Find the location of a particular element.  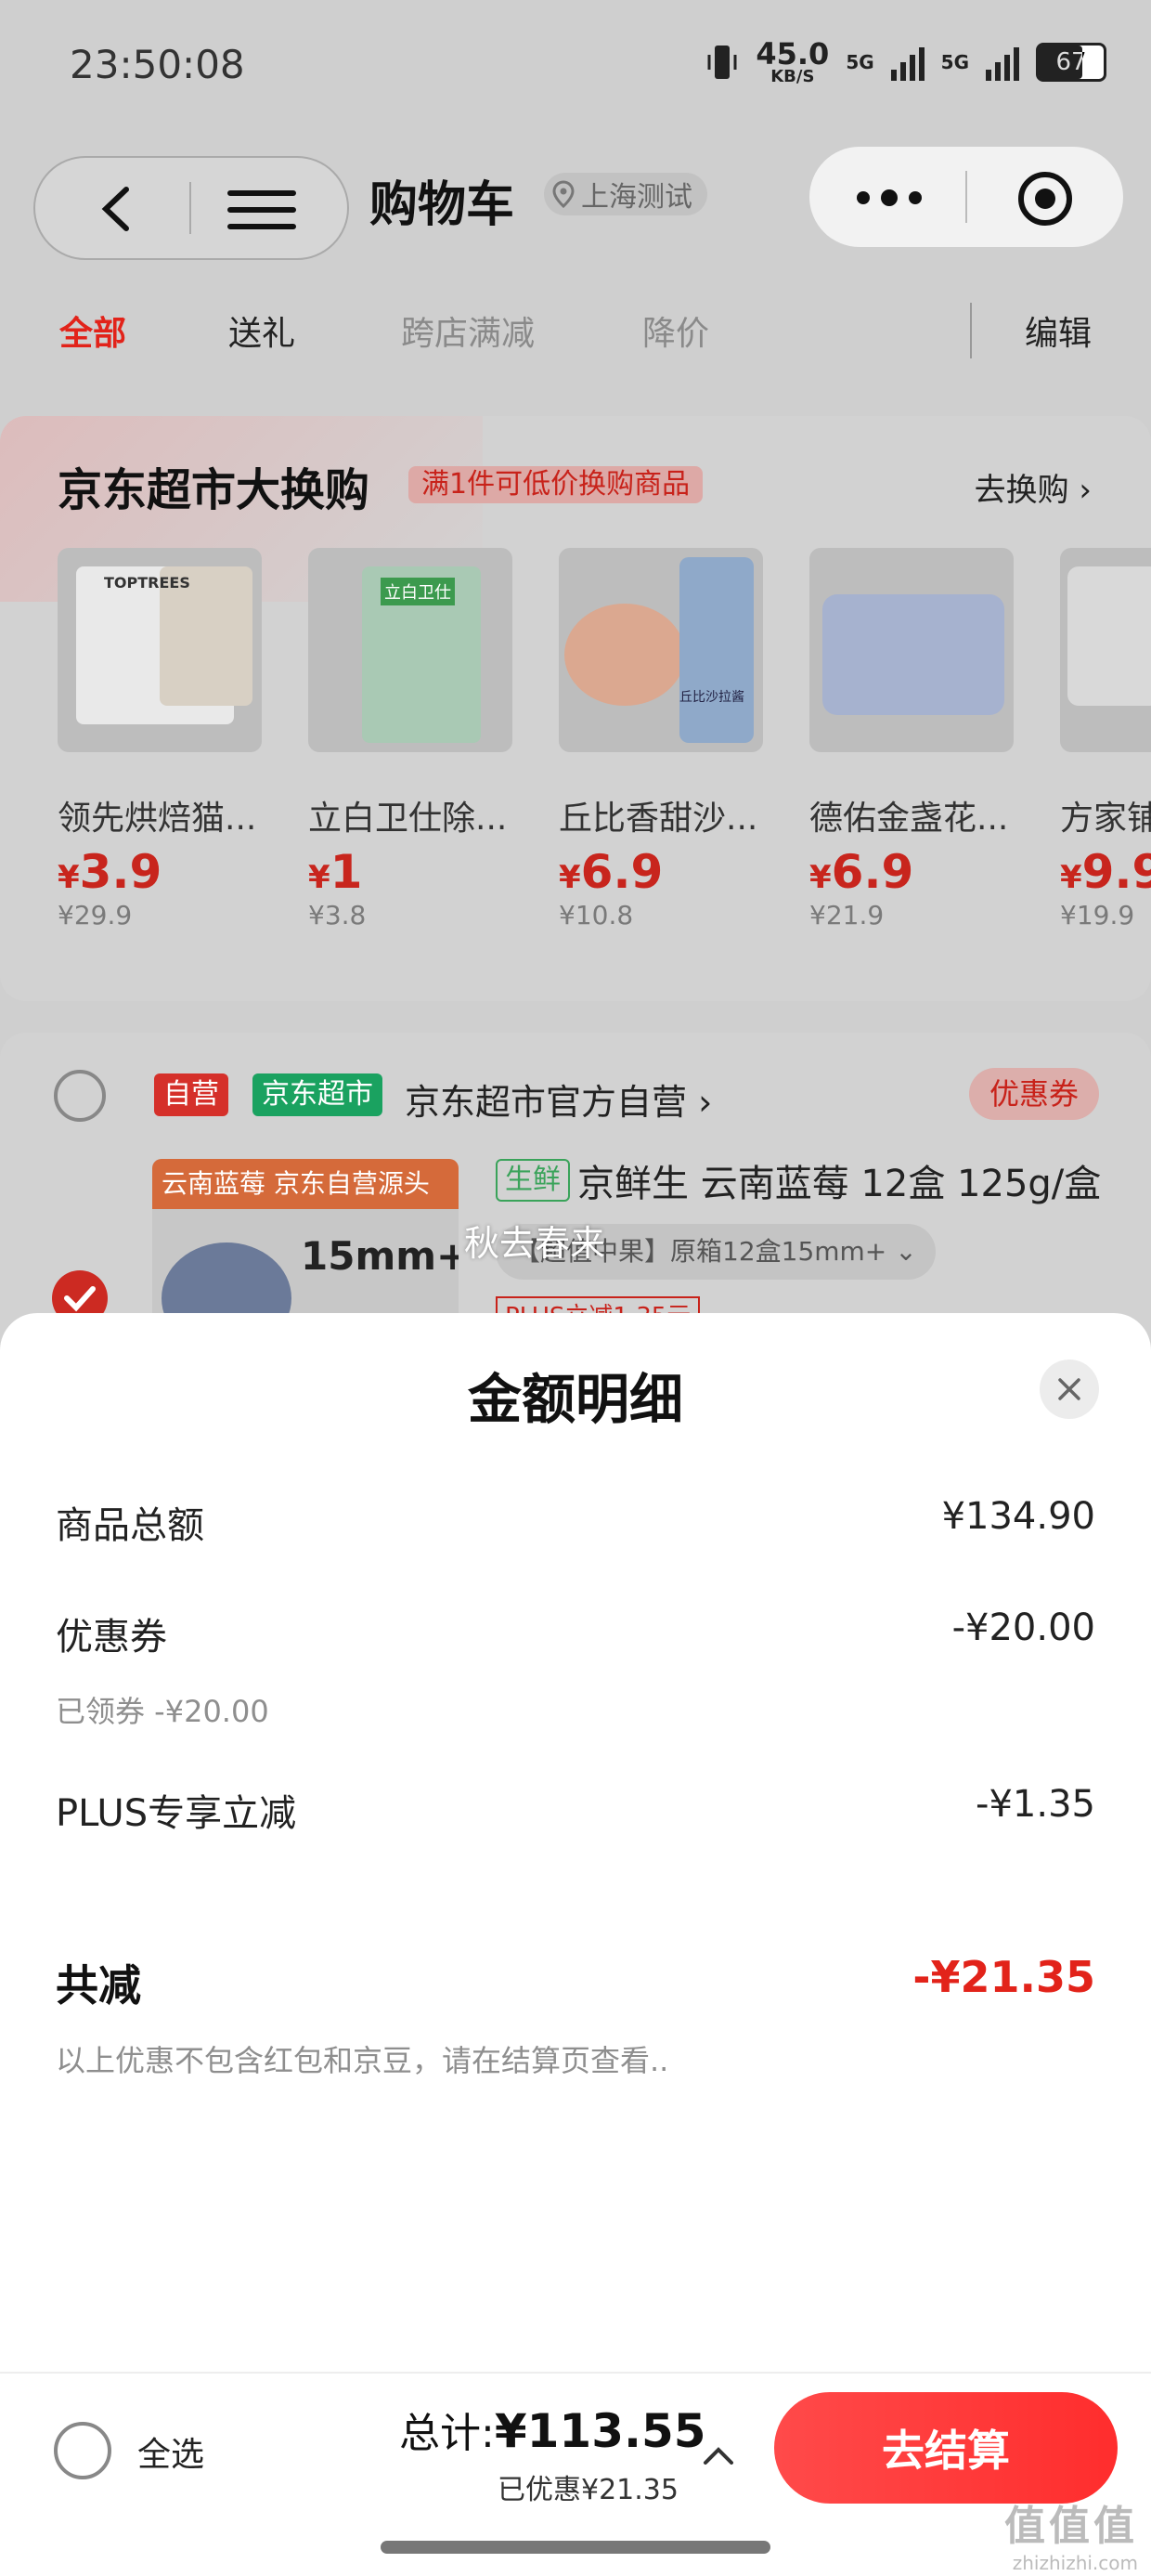

filter-tabs: 全部 送礼 跨店满减 降价 编辑 is located at coordinates (575, 341).